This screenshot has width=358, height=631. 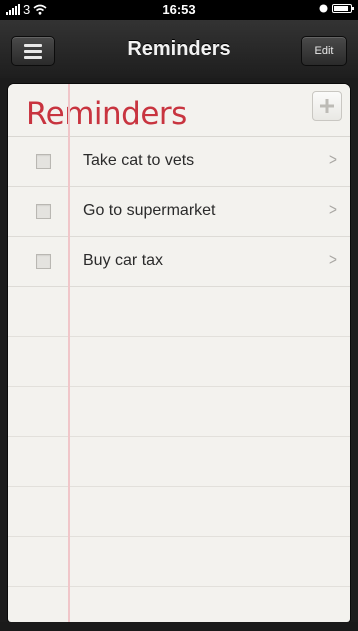 I want to click on battery-icon, so click(x=343, y=8).